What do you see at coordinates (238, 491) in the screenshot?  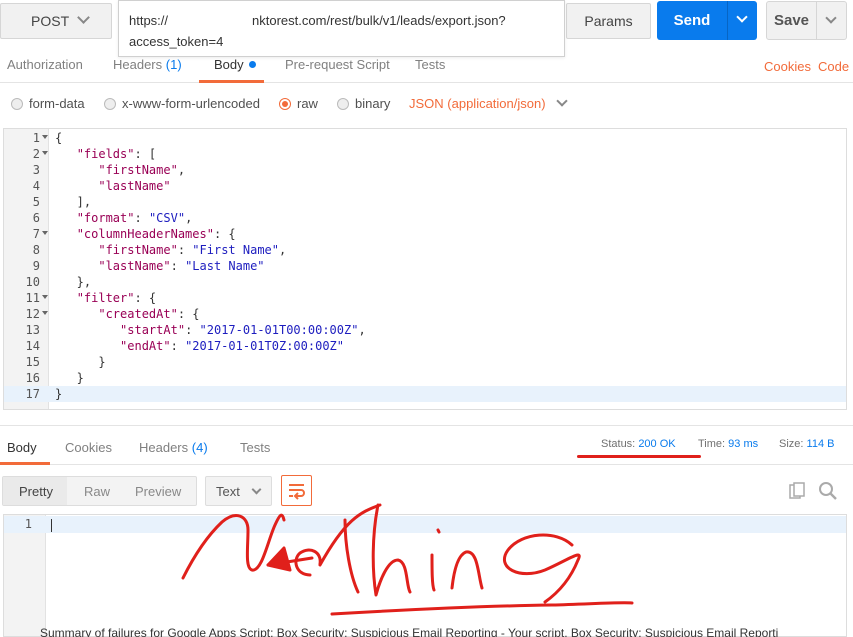 I see `format-dropdown: Text` at bounding box center [238, 491].